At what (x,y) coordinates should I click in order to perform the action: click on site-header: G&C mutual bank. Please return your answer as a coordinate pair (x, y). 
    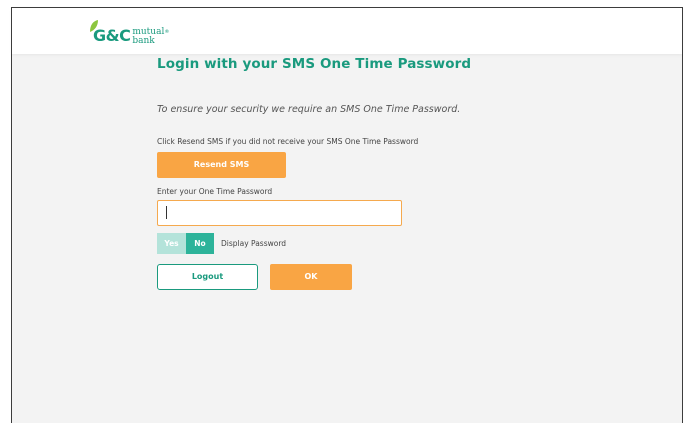
    Looking at the image, I should click on (347, 31).